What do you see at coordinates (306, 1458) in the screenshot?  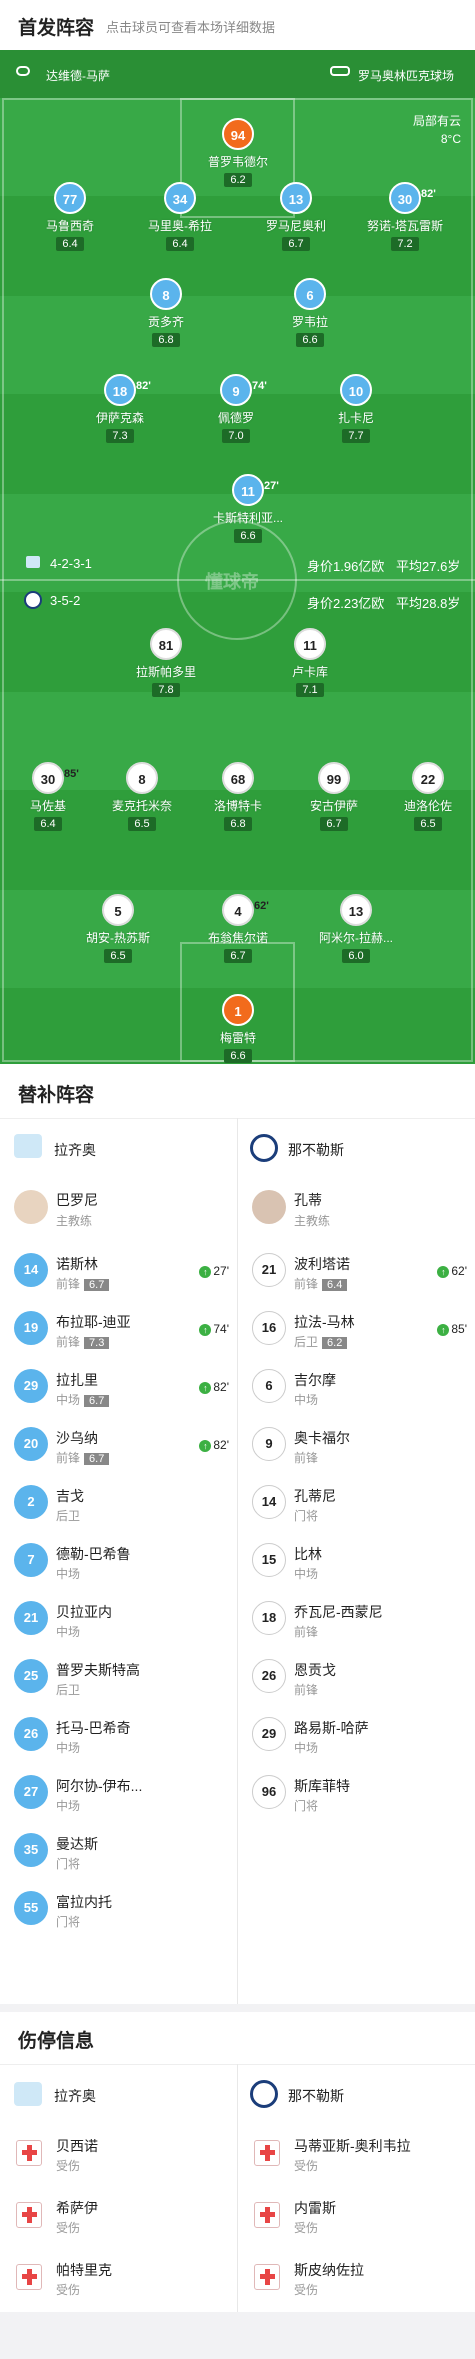 I see `sub-position: 前锋` at bounding box center [306, 1458].